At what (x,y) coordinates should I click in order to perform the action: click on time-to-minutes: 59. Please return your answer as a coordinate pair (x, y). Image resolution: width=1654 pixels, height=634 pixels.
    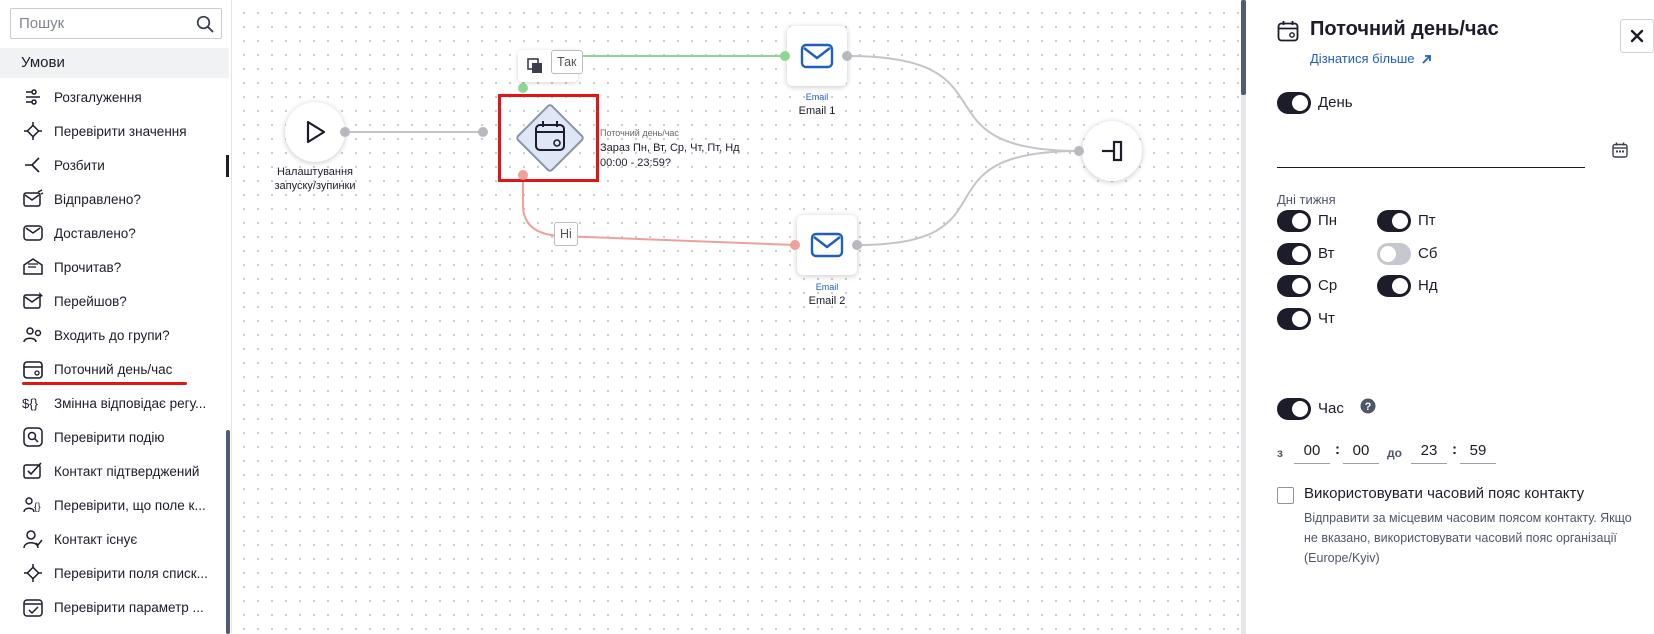
    Looking at the image, I should click on (1478, 452).